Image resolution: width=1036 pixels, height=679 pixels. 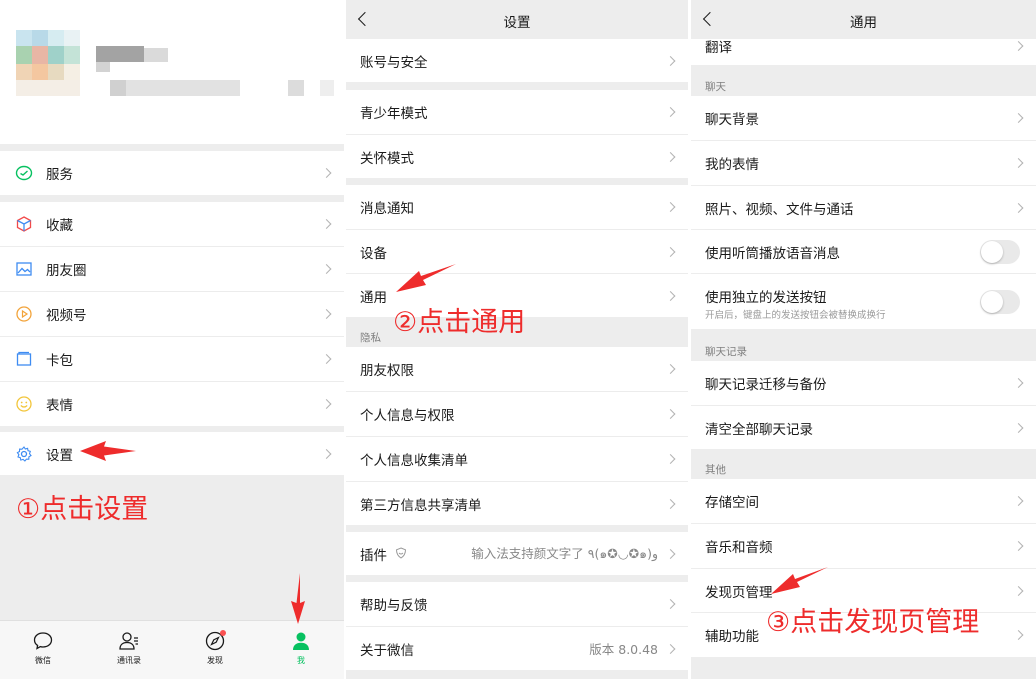 What do you see at coordinates (387, 209) in the screenshot?
I see `settings-item-label: 消息通知` at bounding box center [387, 209].